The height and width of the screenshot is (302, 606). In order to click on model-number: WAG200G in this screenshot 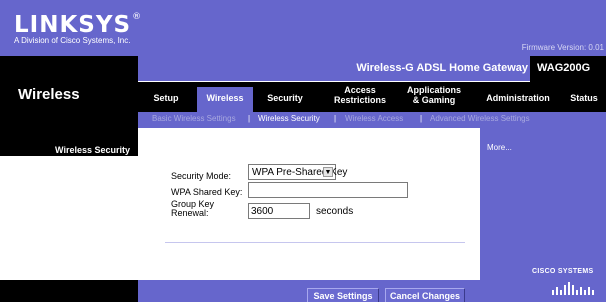, I will do `click(564, 68)`.